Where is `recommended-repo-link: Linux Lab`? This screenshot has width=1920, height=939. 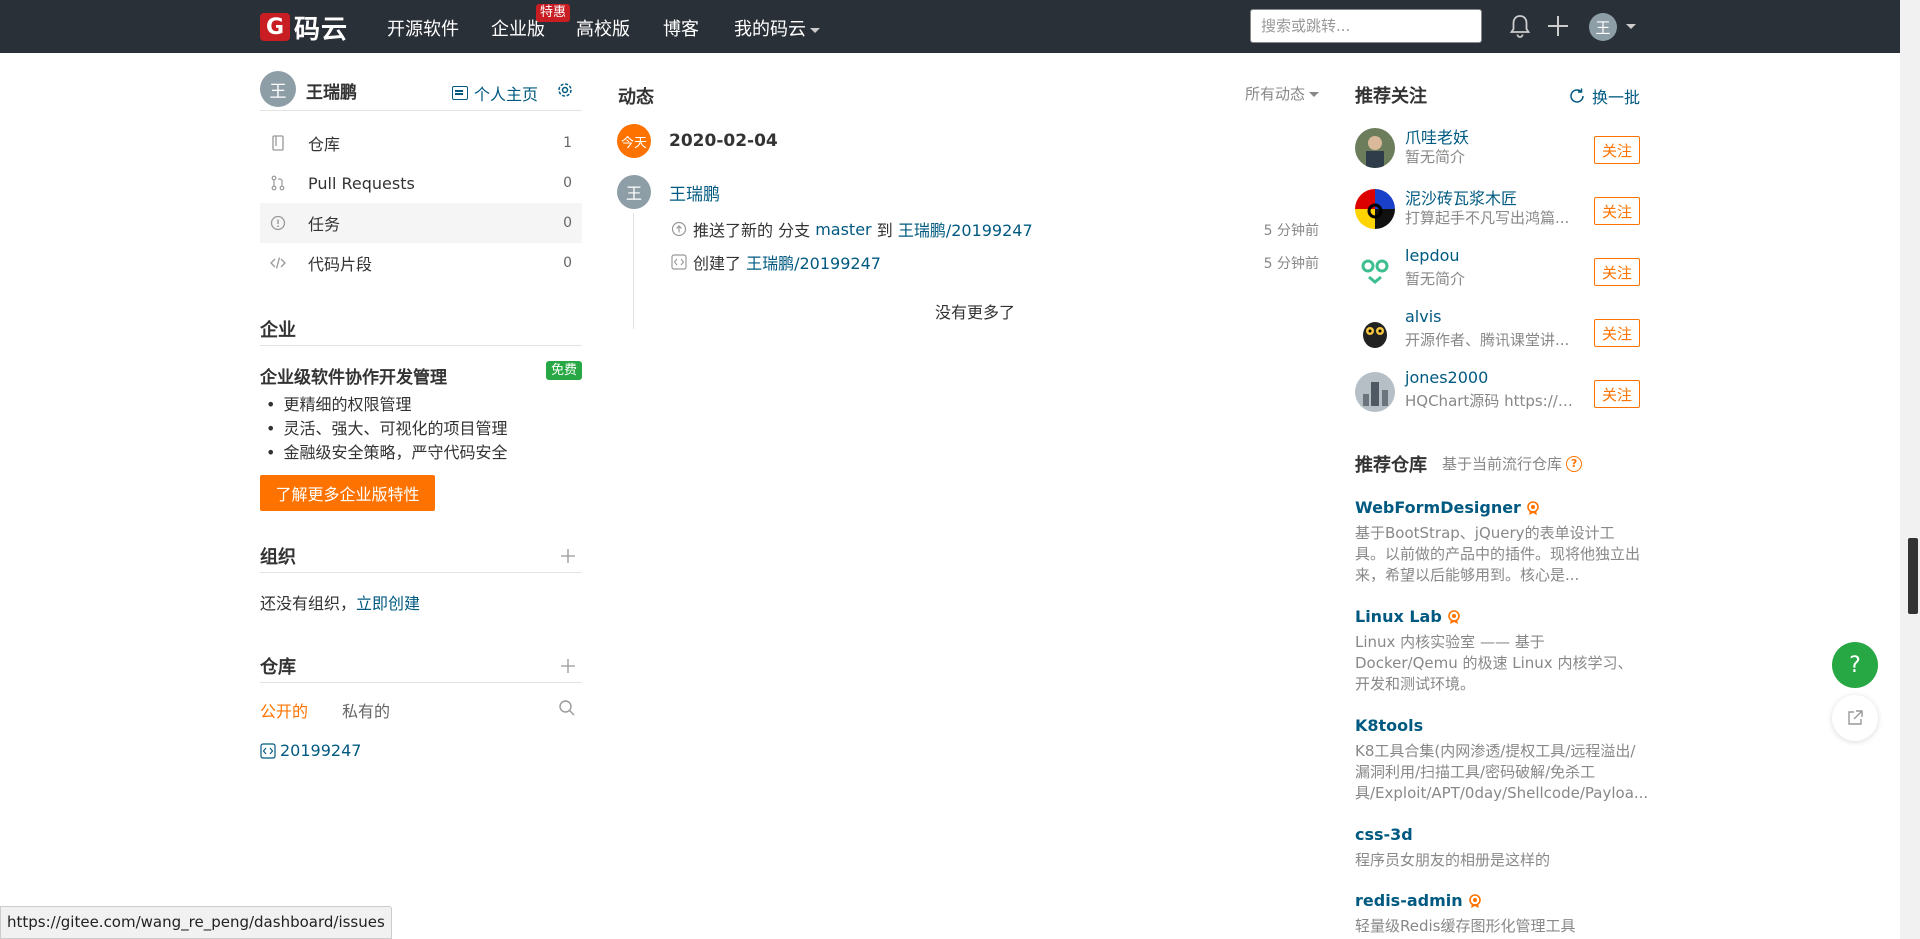
recommended-repo-link: Linux Lab is located at coordinates (1497, 616).